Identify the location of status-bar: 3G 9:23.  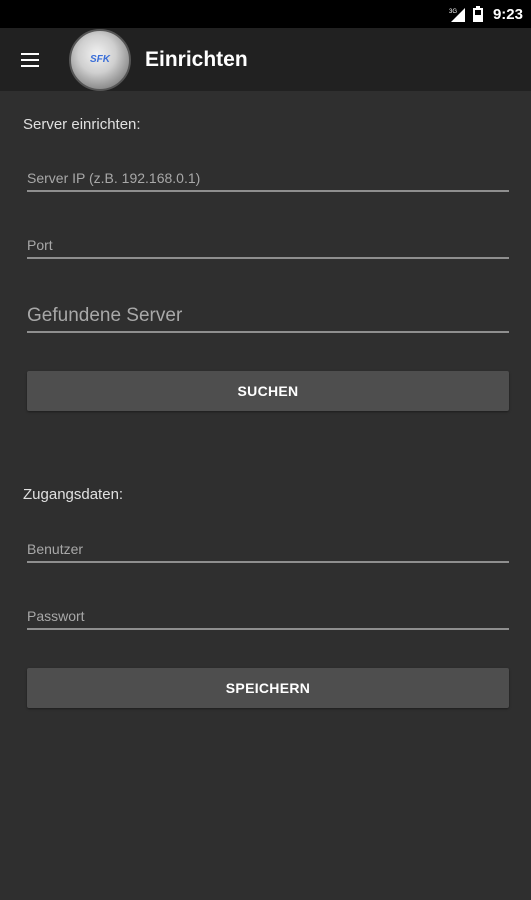
(265, 14).